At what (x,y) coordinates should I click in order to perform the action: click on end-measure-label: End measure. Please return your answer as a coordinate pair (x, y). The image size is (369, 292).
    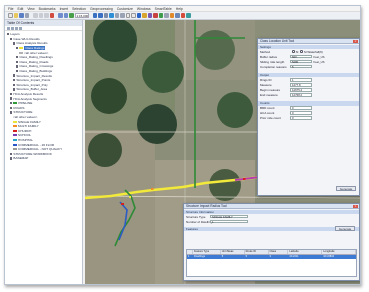
    Looking at the image, I should click on (269, 94).